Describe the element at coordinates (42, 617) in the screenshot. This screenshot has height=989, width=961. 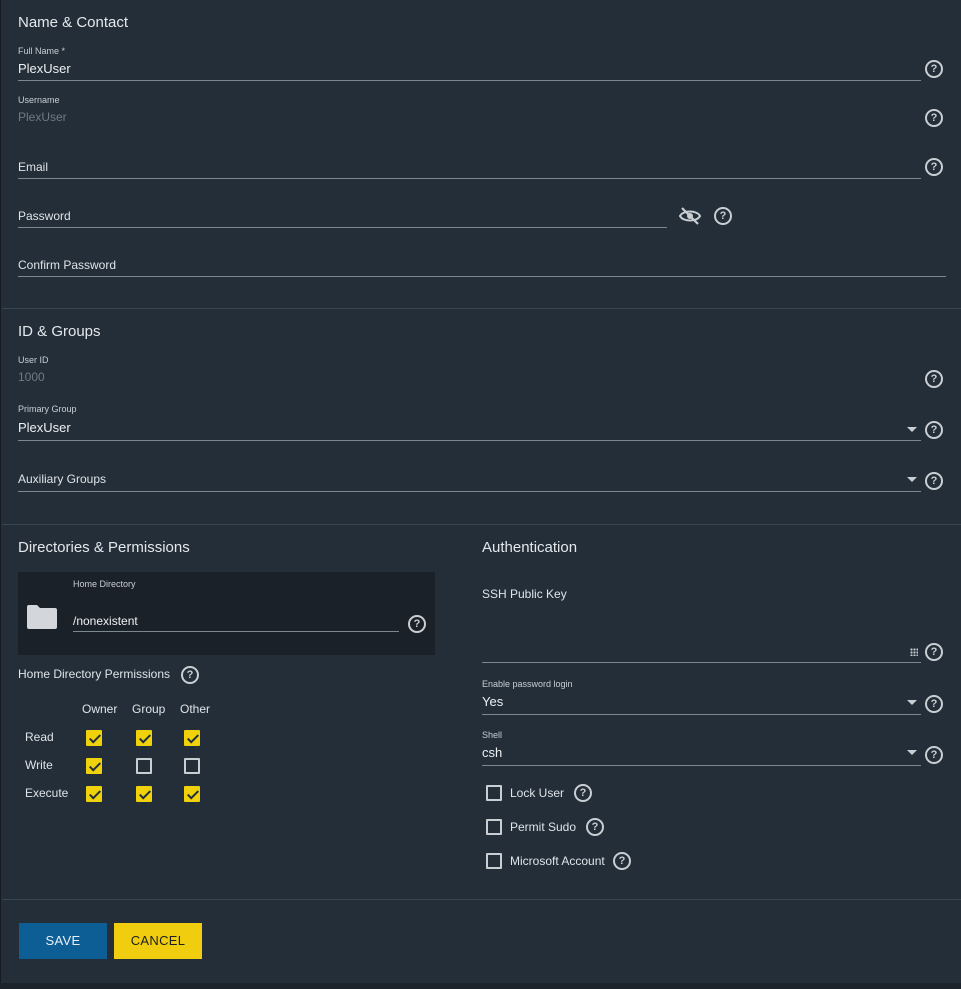
I see `folder-icon` at that location.